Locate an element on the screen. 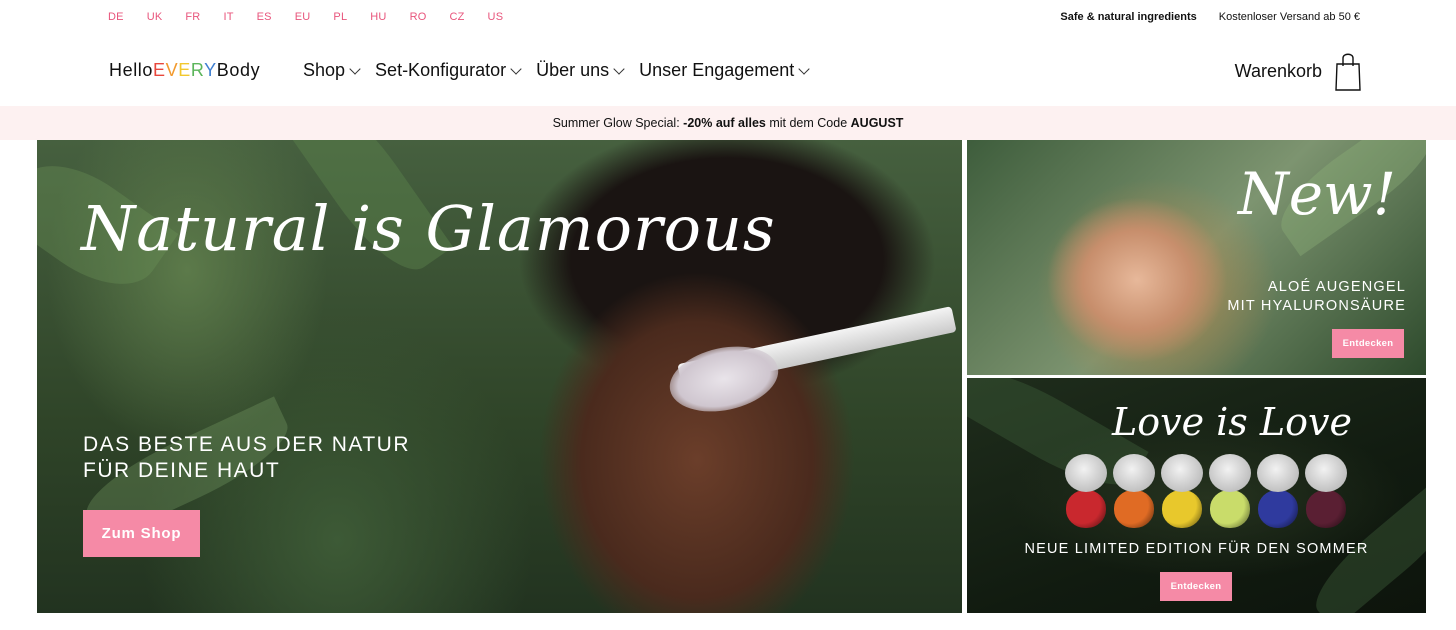 The width and height of the screenshot is (1456, 630). nav-item-0: Shop is located at coordinates (332, 70).